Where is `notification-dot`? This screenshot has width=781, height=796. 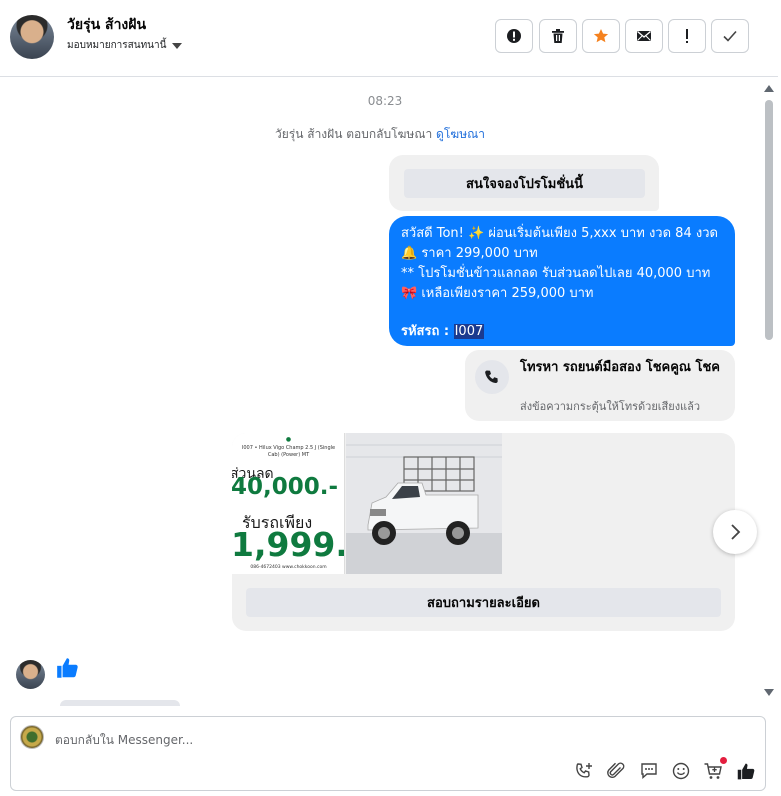 notification-dot is located at coordinates (723, 760).